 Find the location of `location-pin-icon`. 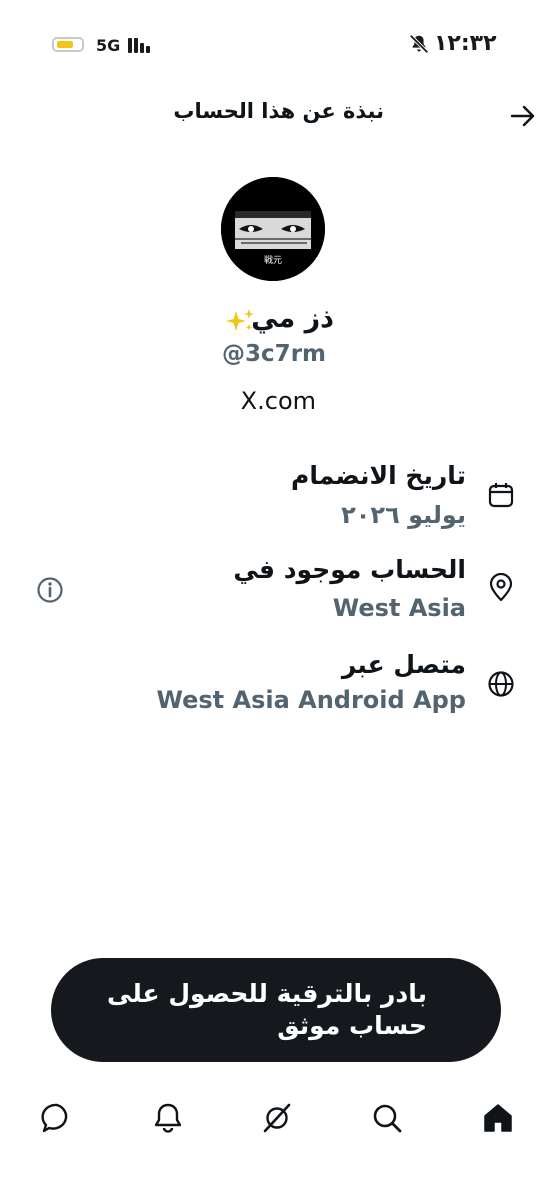

location-pin-icon is located at coordinates (501, 587).